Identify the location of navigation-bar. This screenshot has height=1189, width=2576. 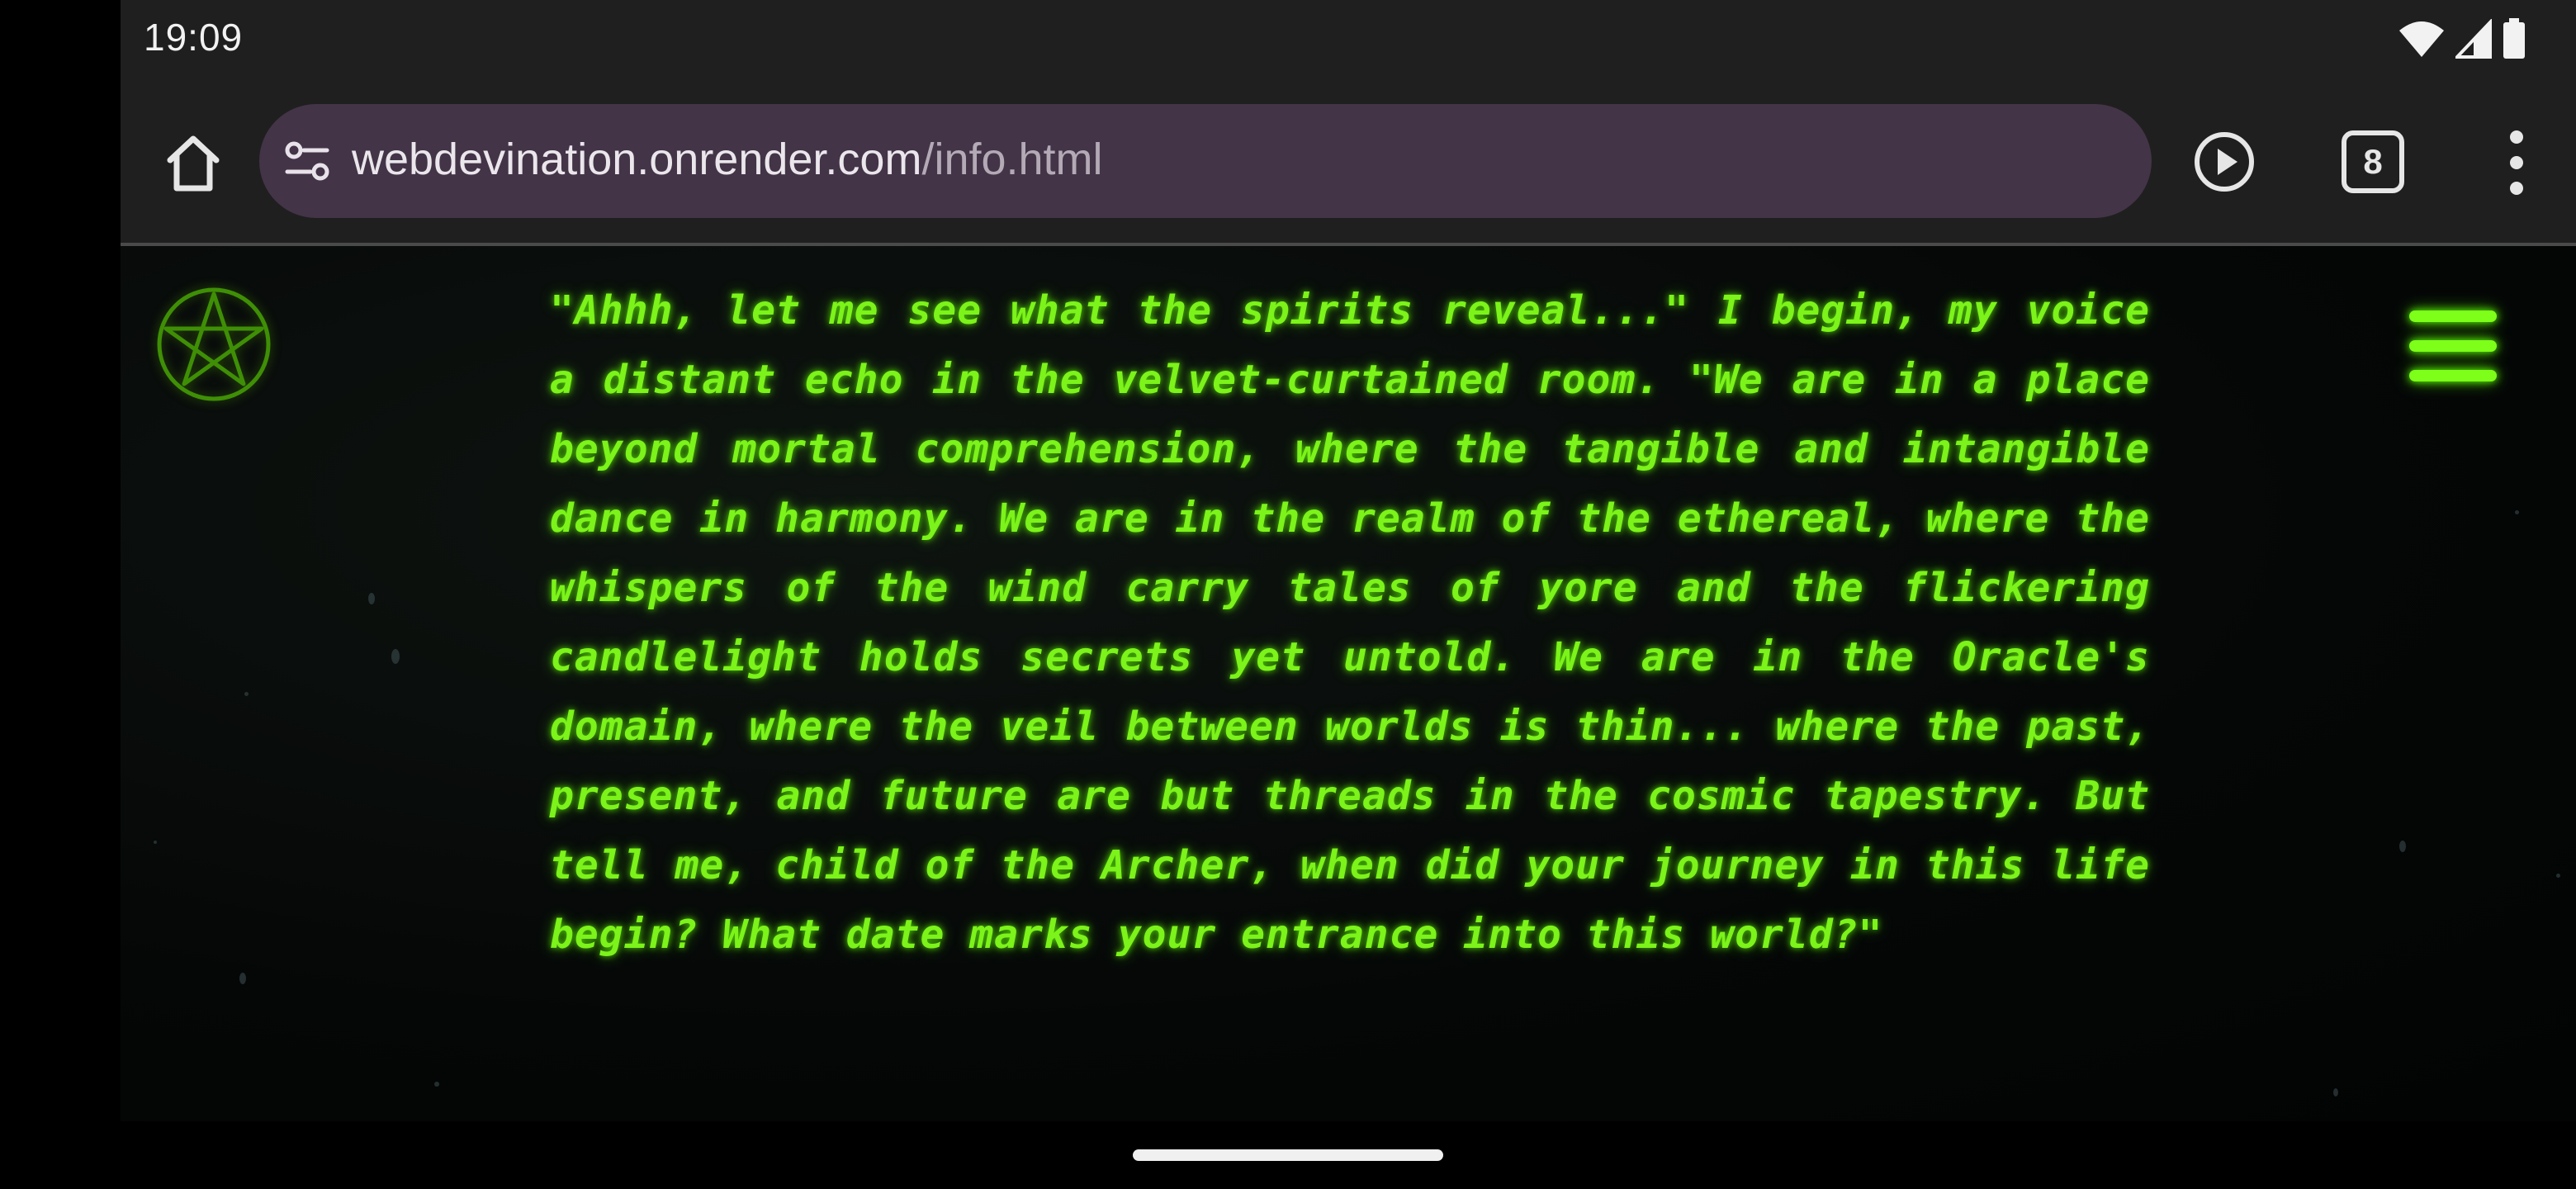
(1288, 1155).